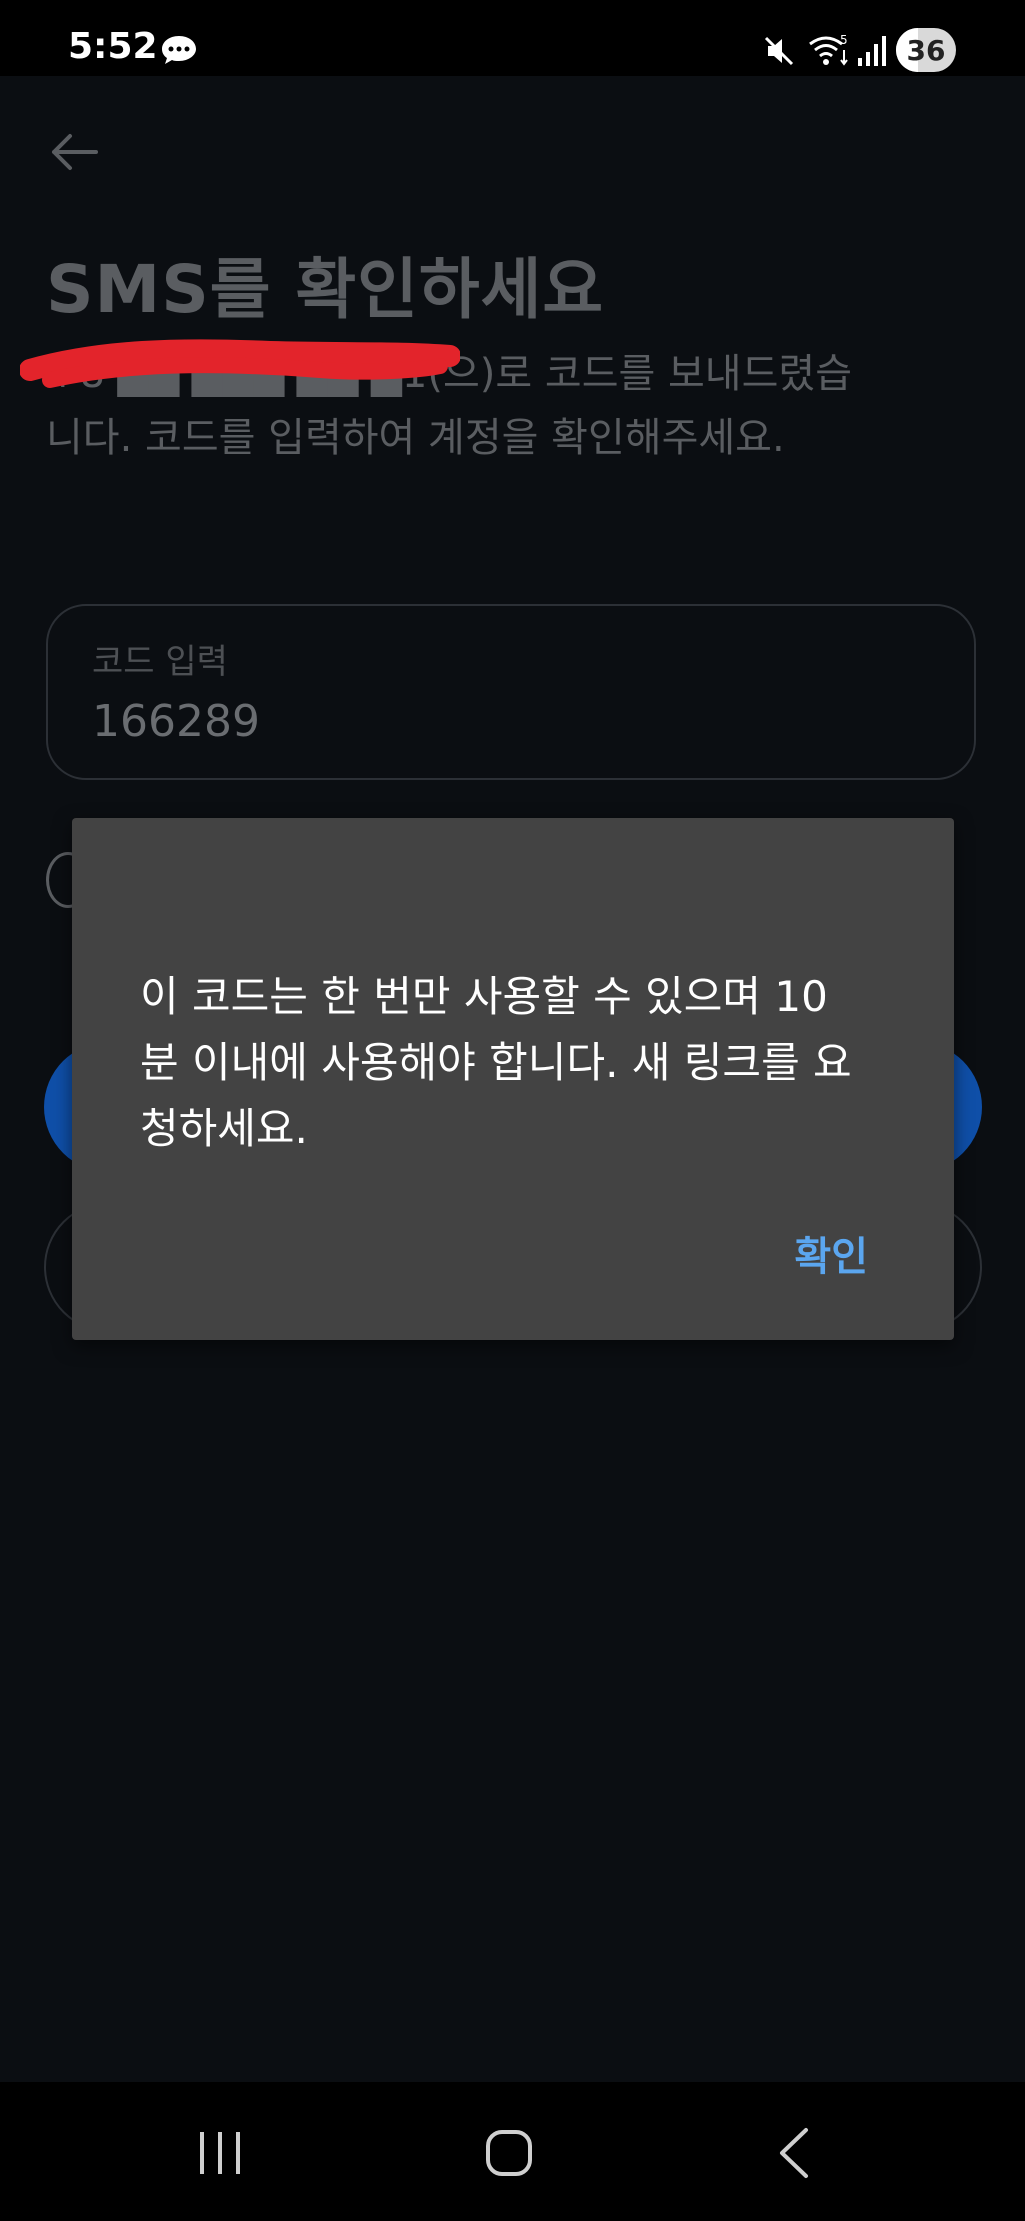 Image resolution: width=1025 pixels, height=2221 pixels. Describe the element at coordinates (828, 49) in the screenshot. I see `wifi-icon: 5` at that location.